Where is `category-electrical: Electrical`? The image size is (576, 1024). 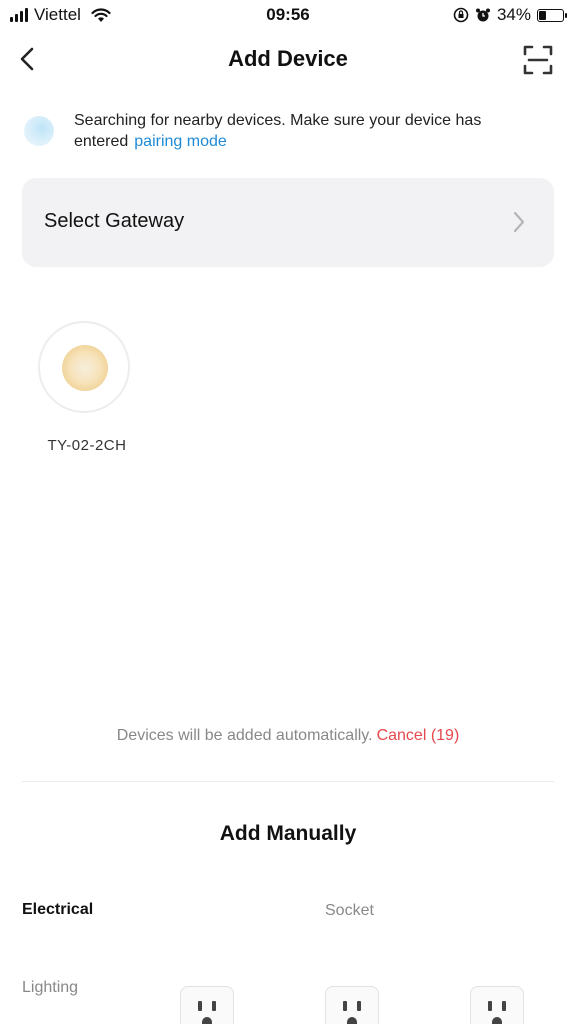
category-electrical: Electrical is located at coordinates (57, 910).